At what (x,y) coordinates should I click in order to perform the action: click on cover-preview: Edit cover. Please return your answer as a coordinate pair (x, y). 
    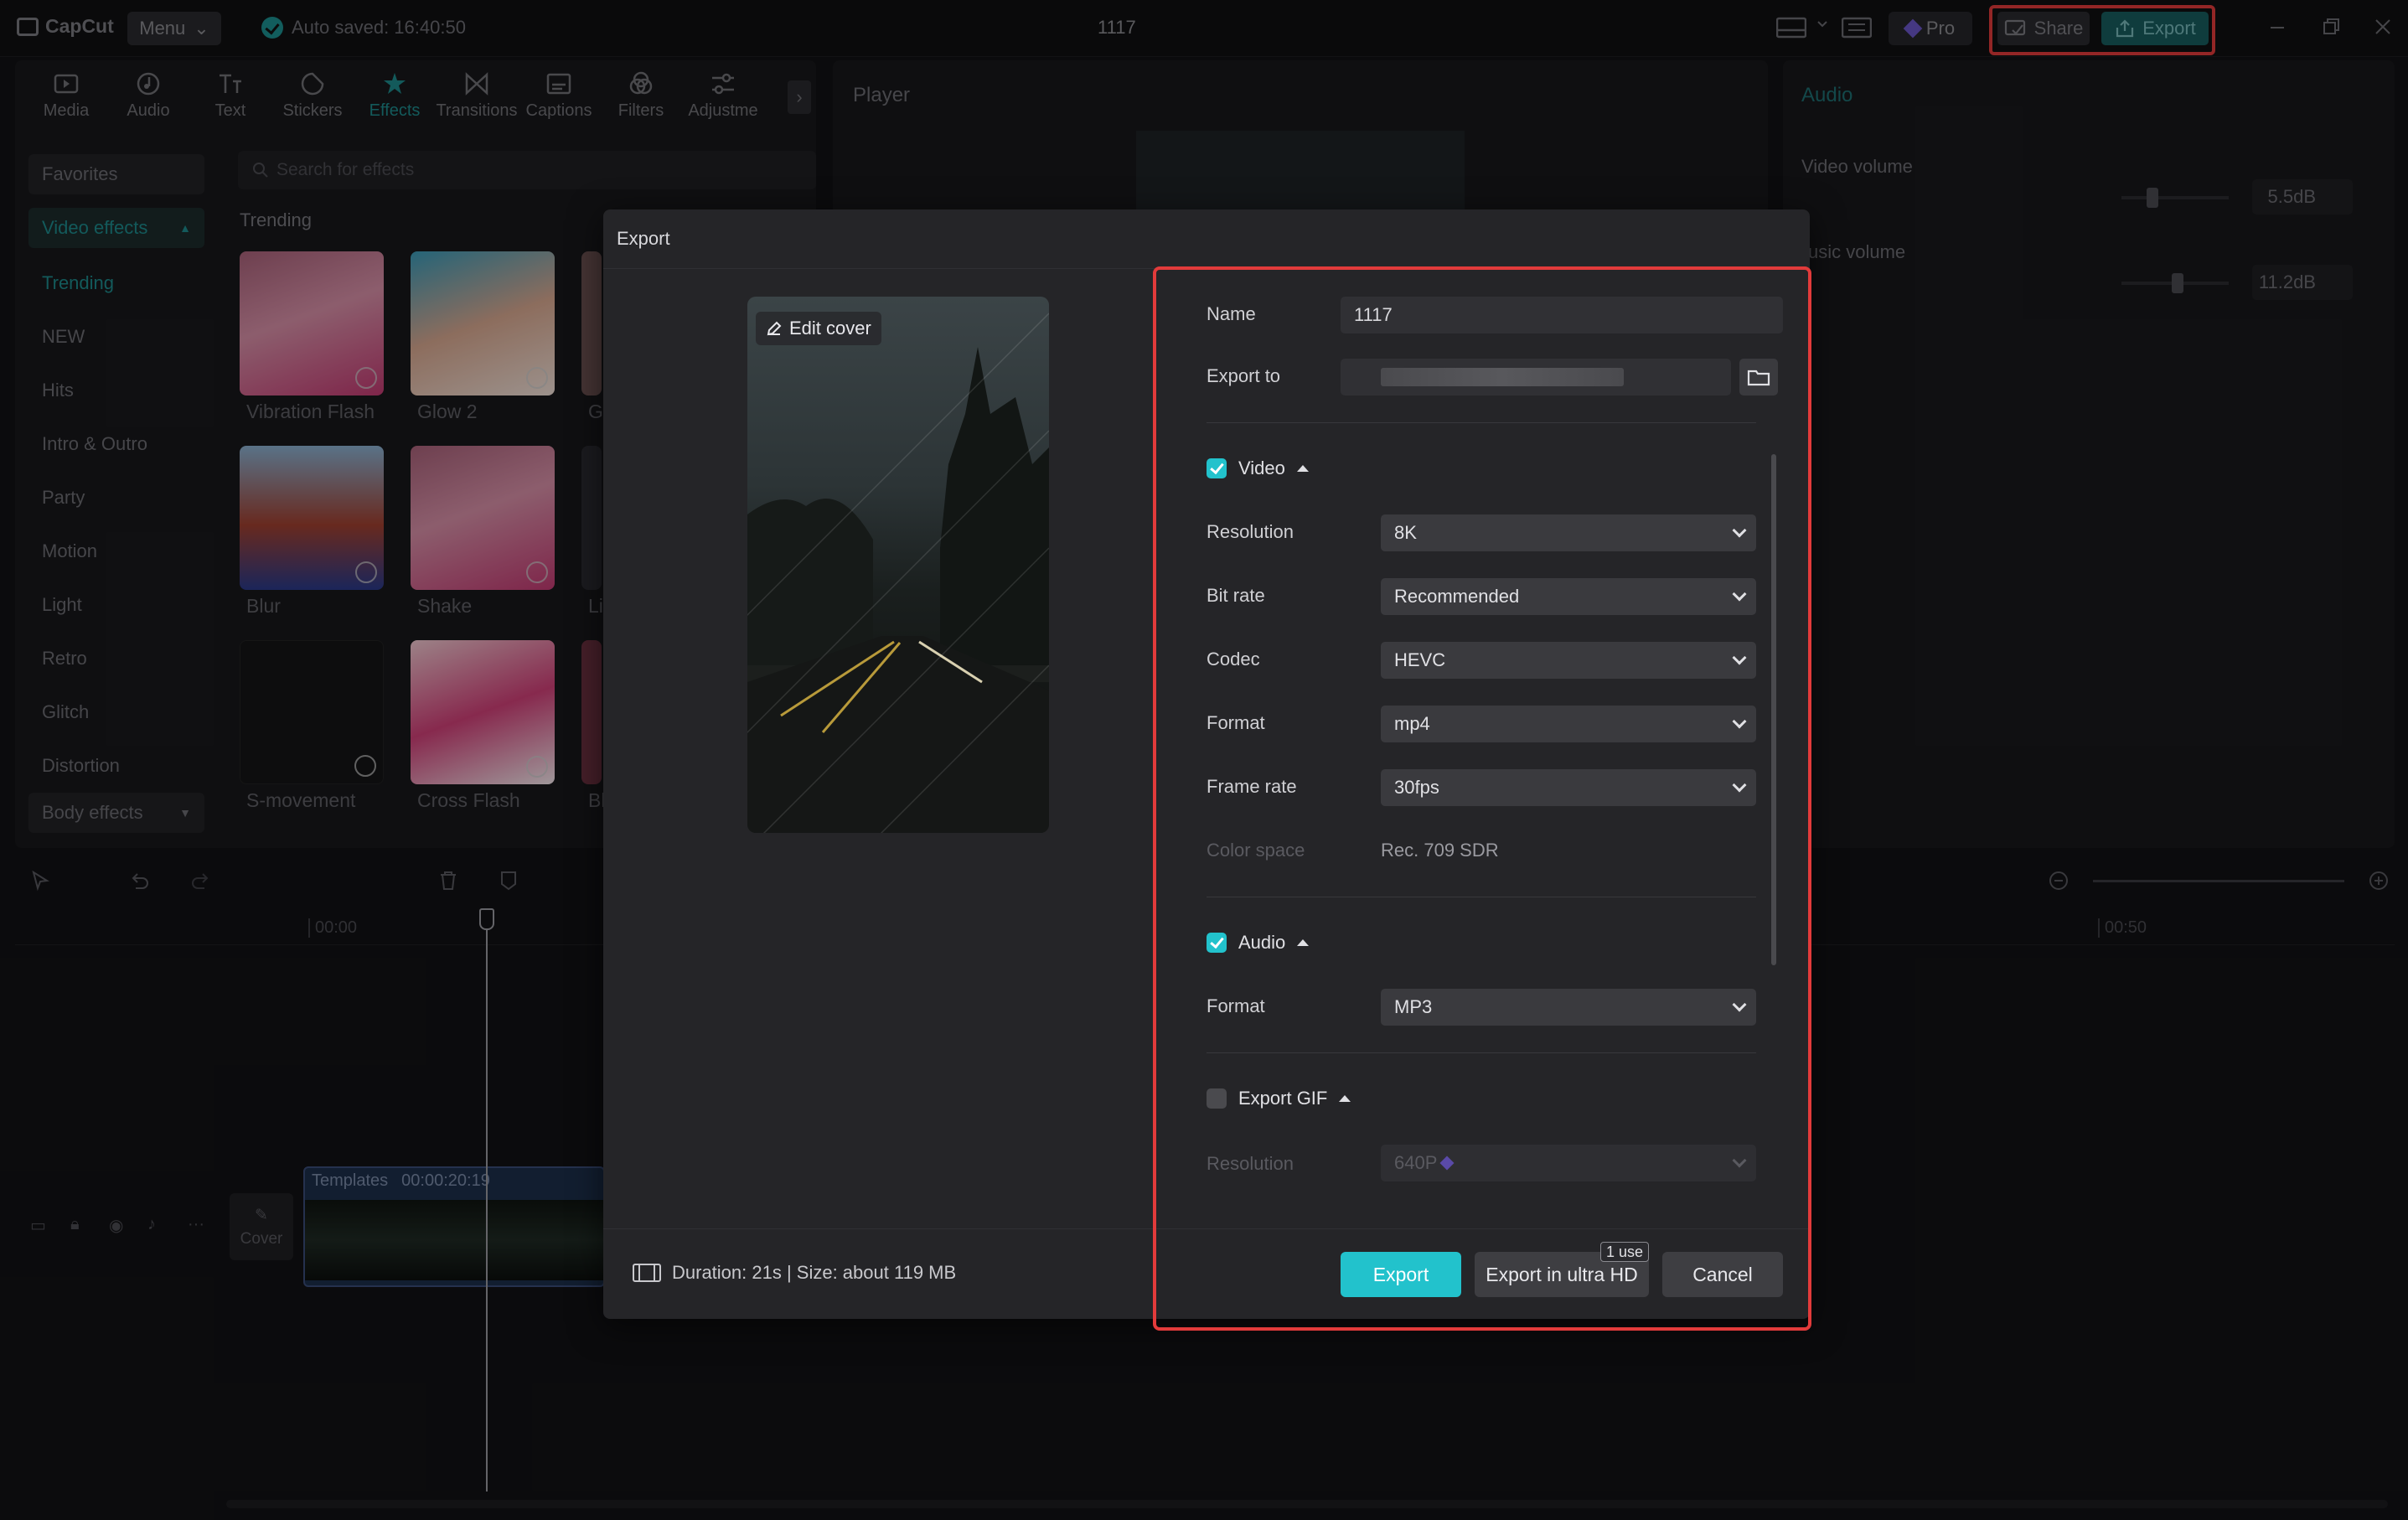
    Looking at the image, I should click on (898, 565).